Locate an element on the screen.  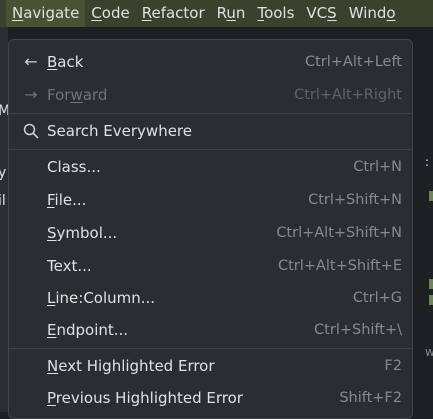
menu-navigate: Navigate is located at coordinates (46, 13).